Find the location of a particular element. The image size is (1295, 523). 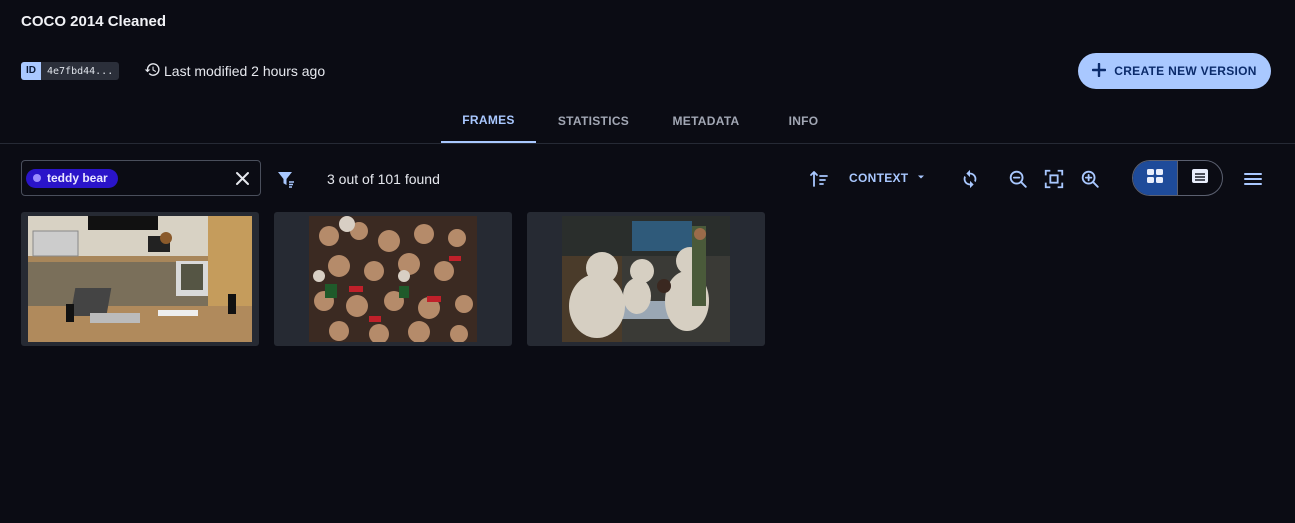

filter-tag-chip: teddy bear is located at coordinates (72, 178).